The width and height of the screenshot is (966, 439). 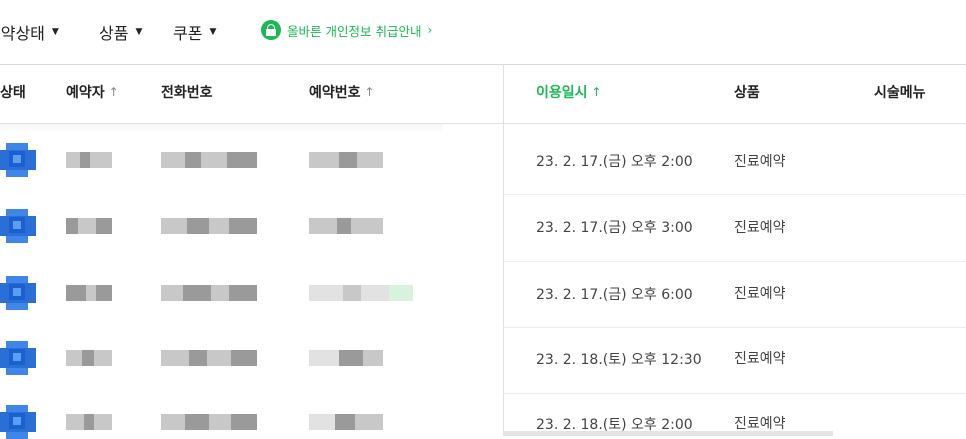 What do you see at coordinates (614, 162) in the screenshot?
I see `use-datetime-cell: 23. 2. 17.(금) 오후 2:00` at bounding box center [614, 162].